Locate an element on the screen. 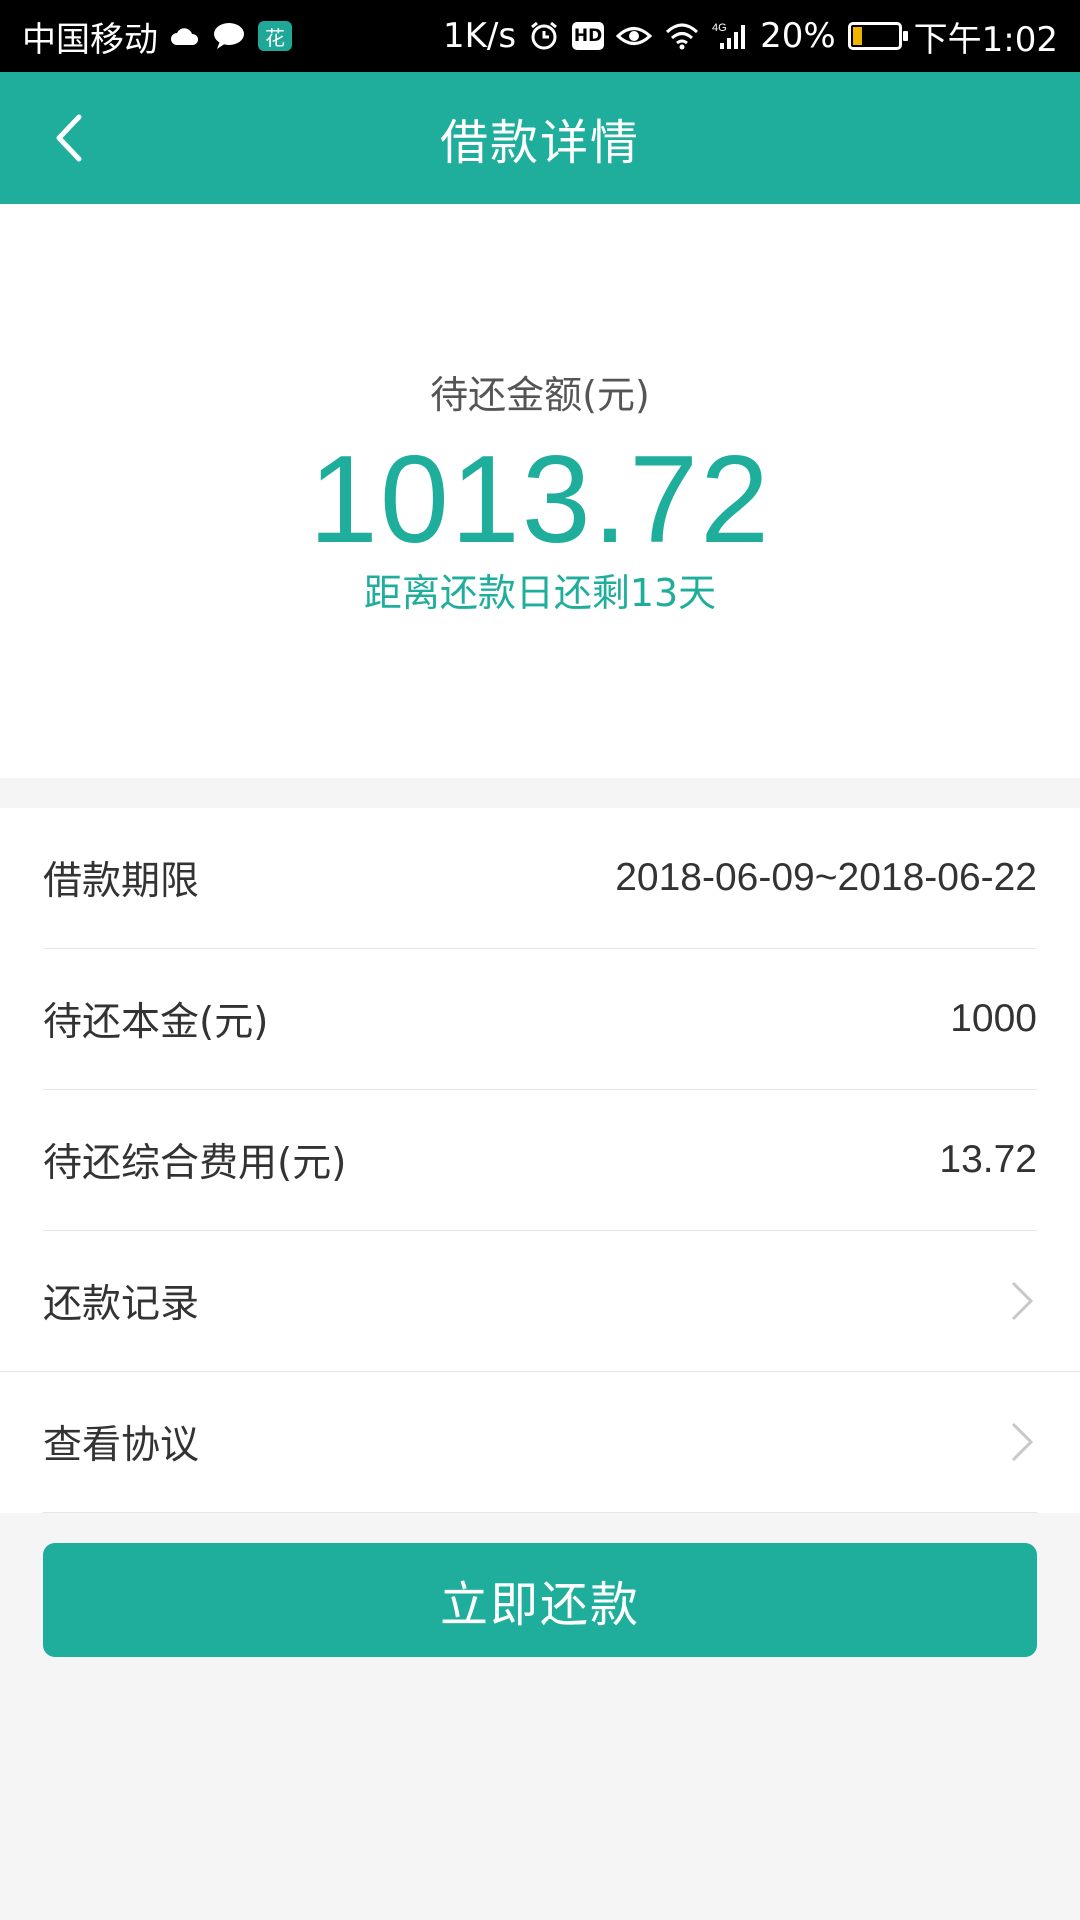 The image size is (1080, 1920). view-agreement-row: 查看协议 is located at coordinates (540, 1442).